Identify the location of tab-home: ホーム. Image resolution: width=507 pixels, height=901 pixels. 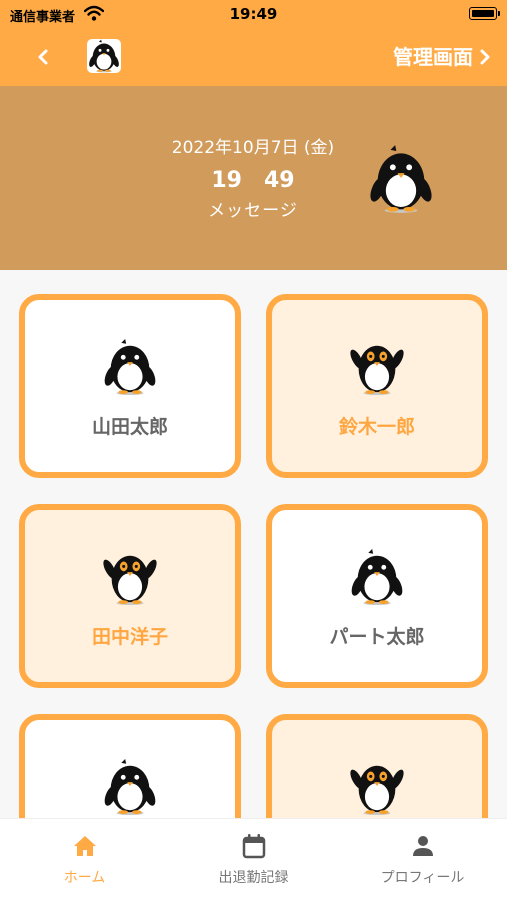
(84, 860).